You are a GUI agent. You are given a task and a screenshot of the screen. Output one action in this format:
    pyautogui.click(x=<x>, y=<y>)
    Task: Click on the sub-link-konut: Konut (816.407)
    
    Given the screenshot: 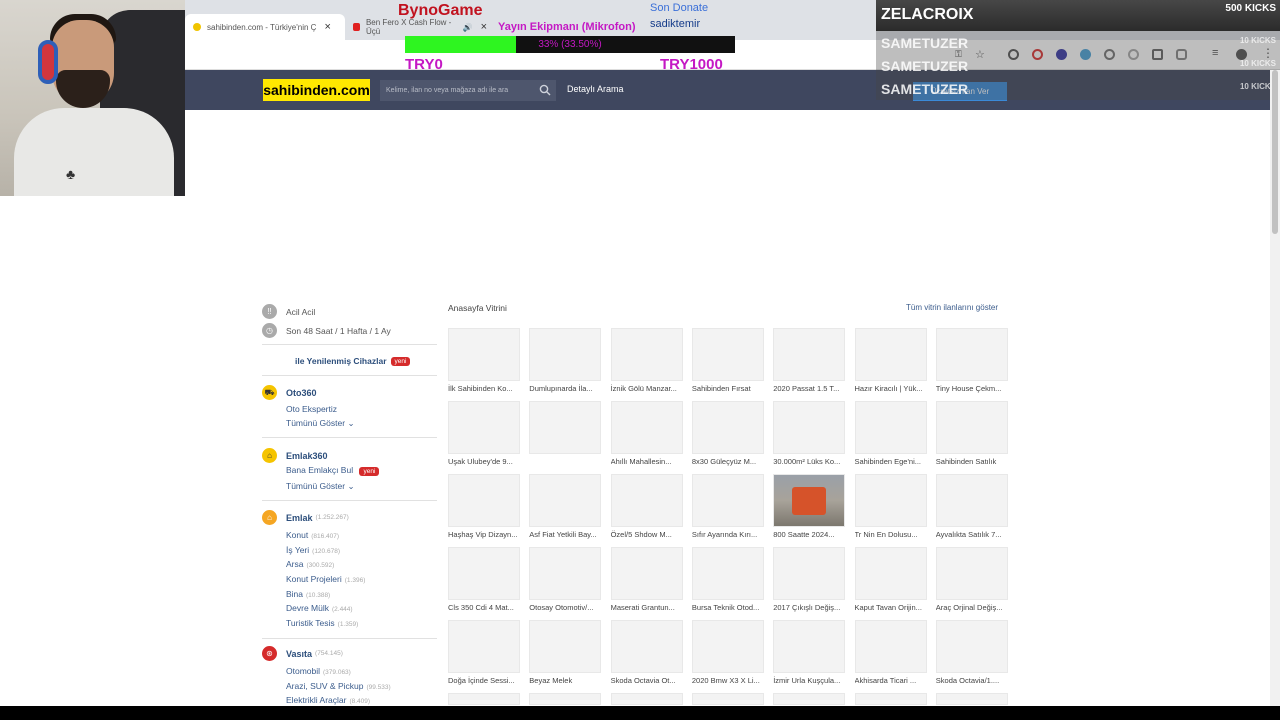 What is the action you would take?
    pyautogui.click(x=312, y=535)
    